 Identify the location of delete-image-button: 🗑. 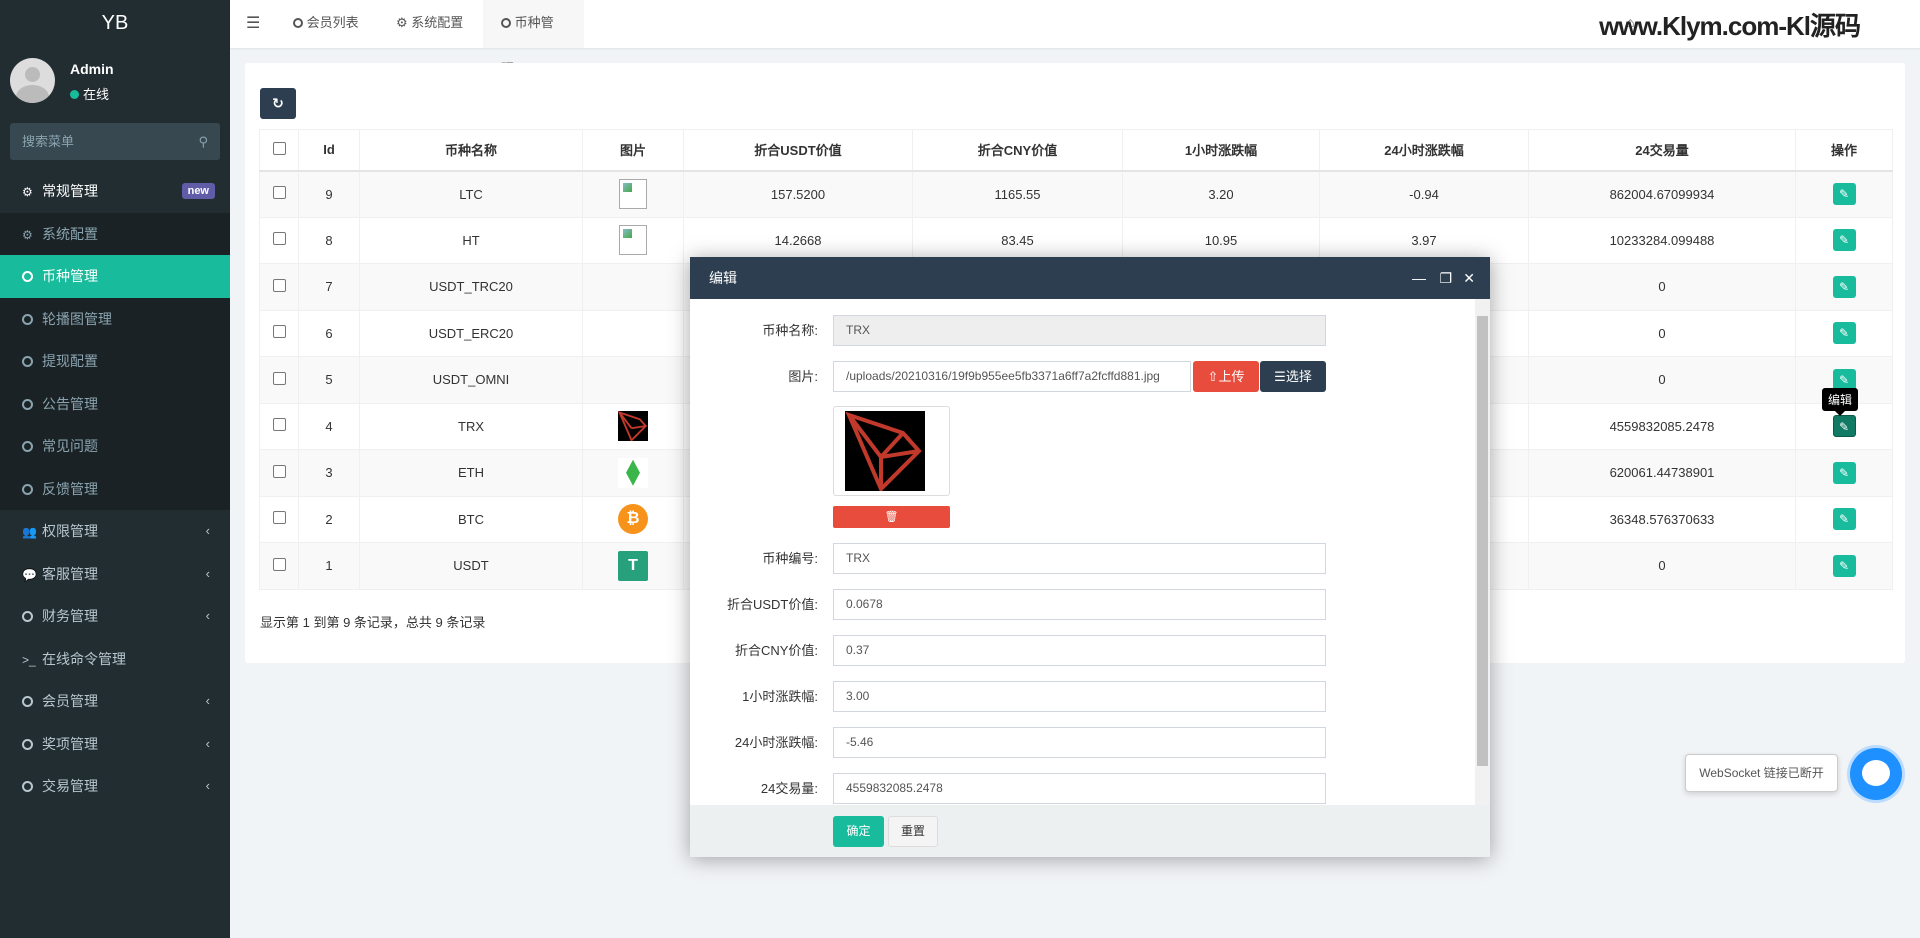
(891, 517).